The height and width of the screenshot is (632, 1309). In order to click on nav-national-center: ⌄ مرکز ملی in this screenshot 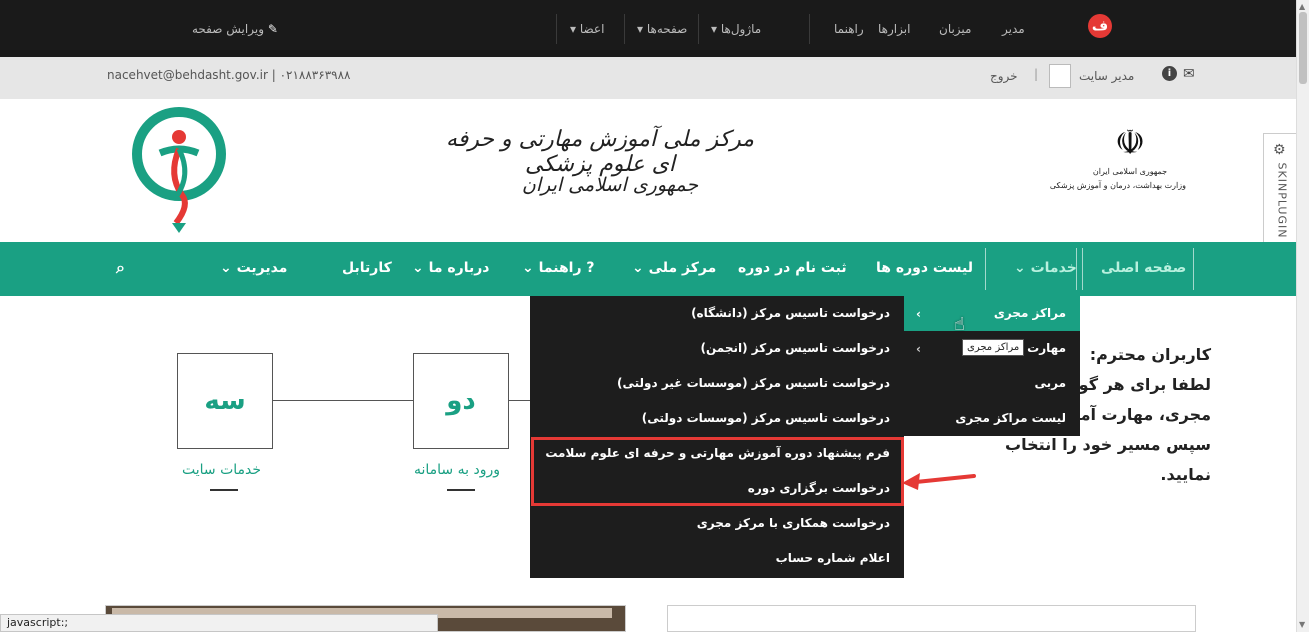, I will do `click(674, 268)`.